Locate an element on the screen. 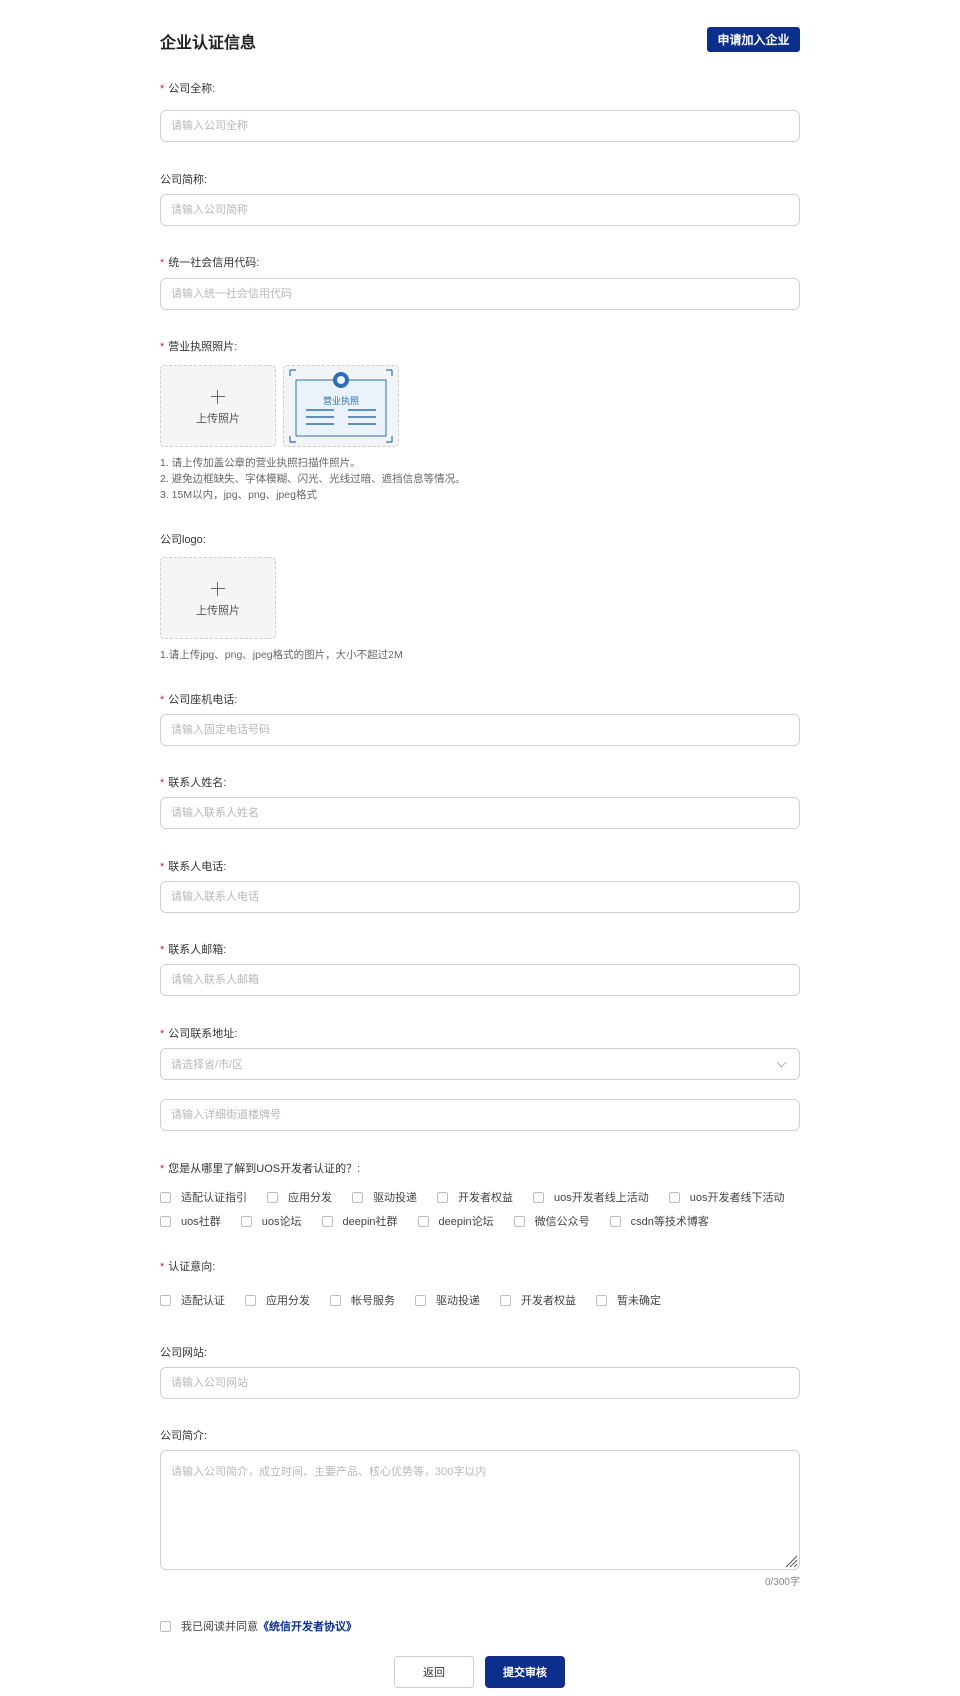 This screenshot has height=1696, width=960. label-text: 联系人邮箱: is located at coordinates (197, 950).